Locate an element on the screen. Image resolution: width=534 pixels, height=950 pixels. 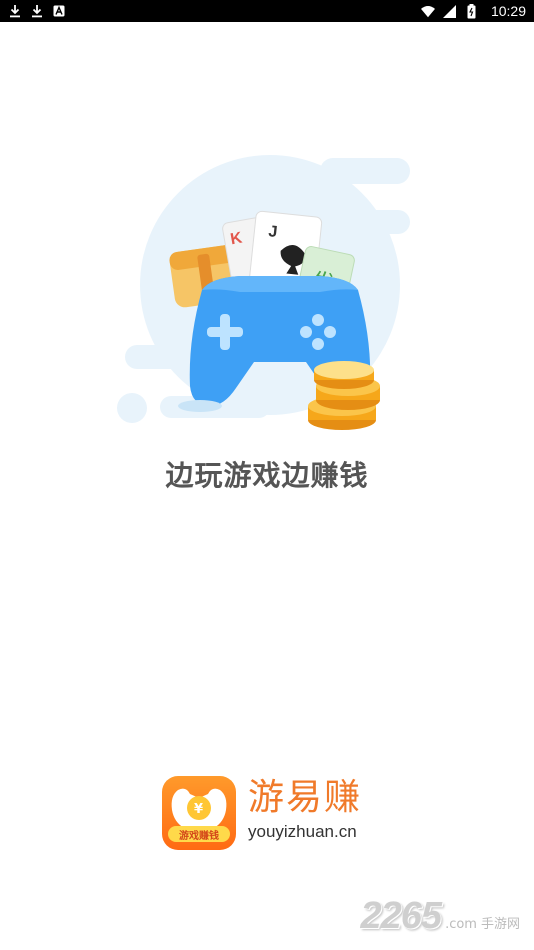
wifi-icon is located at coordinates (427, 11).